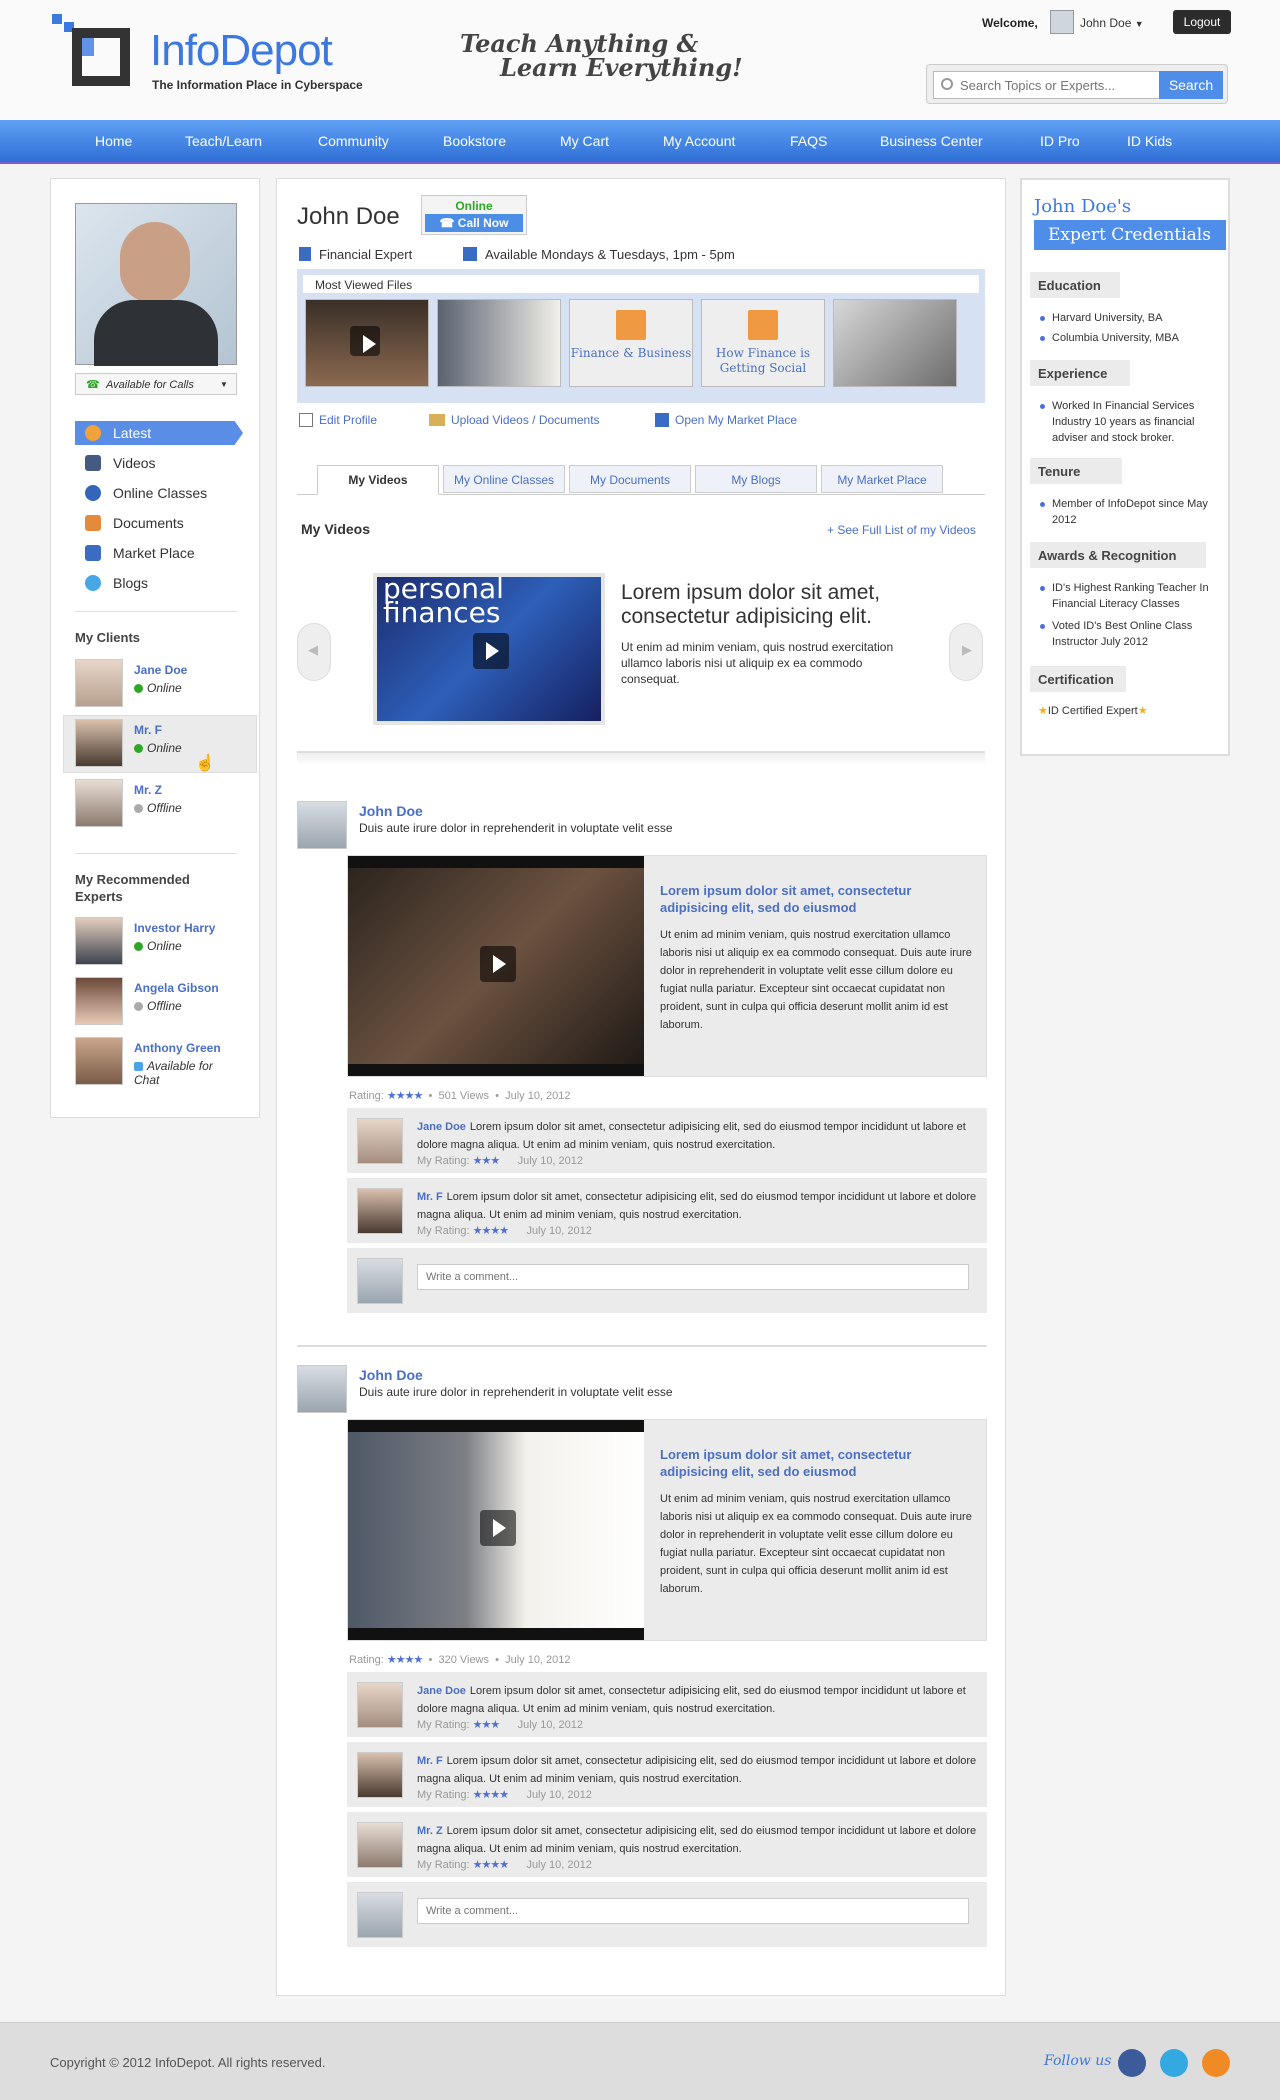 The image size is (1280, 2100). Describe the element at coordinates (442, 612) in the screenshot. I see `thumbnail-line-2: finances` at that location.